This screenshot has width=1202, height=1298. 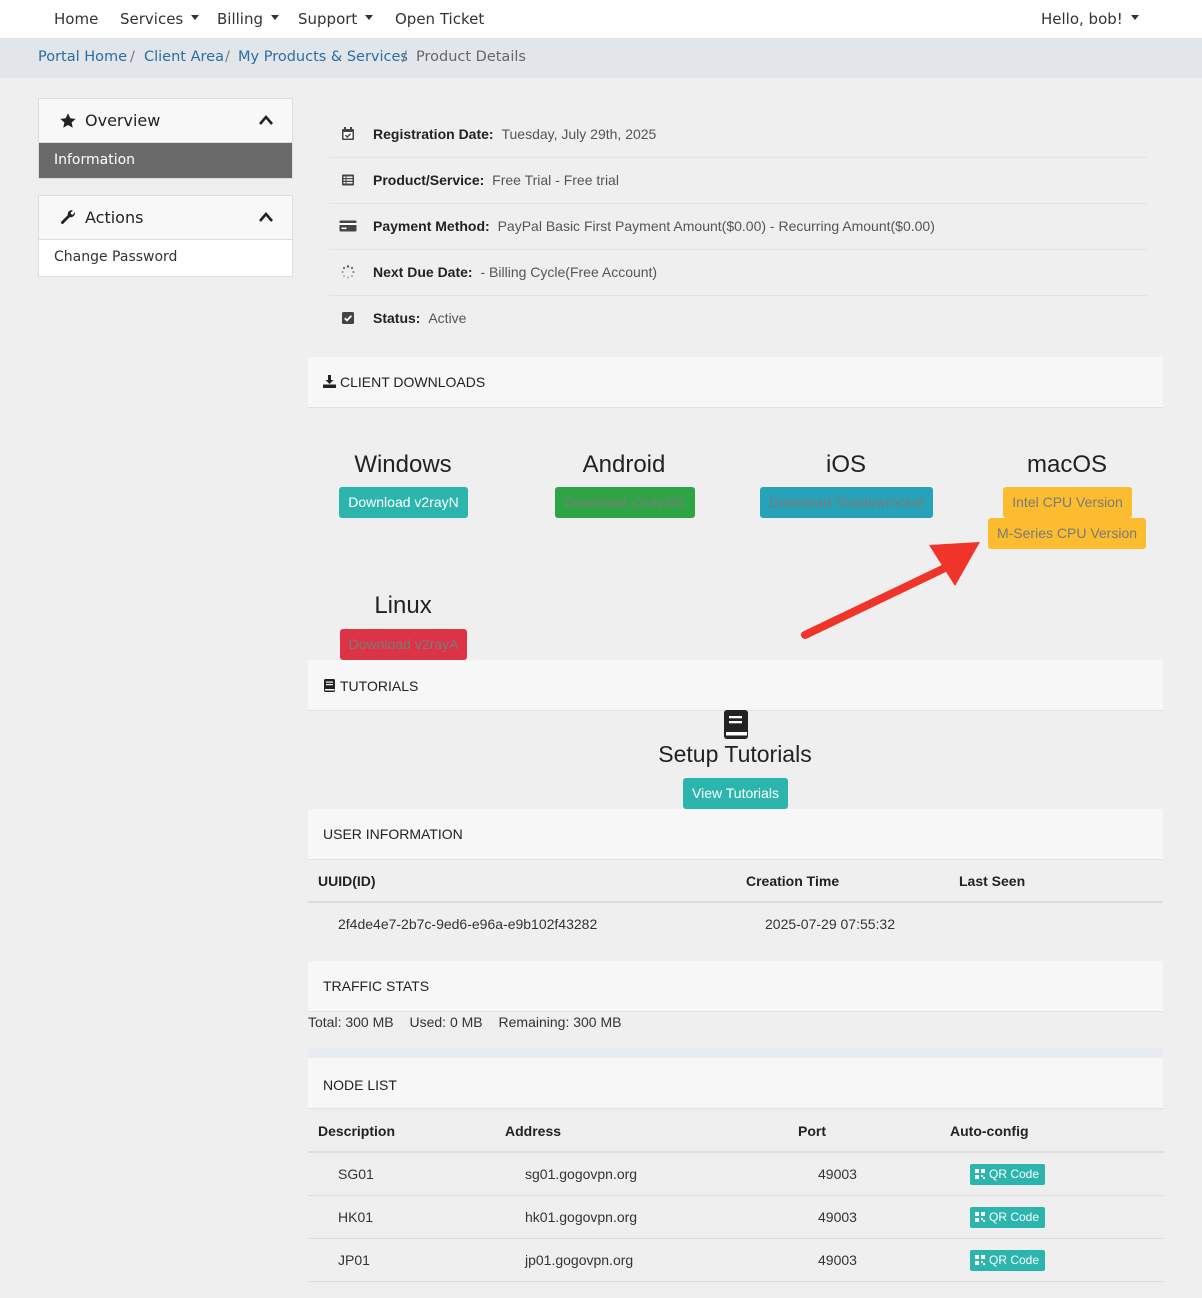 I want to click on linux-title: Linux, so click(x=403, y=605).